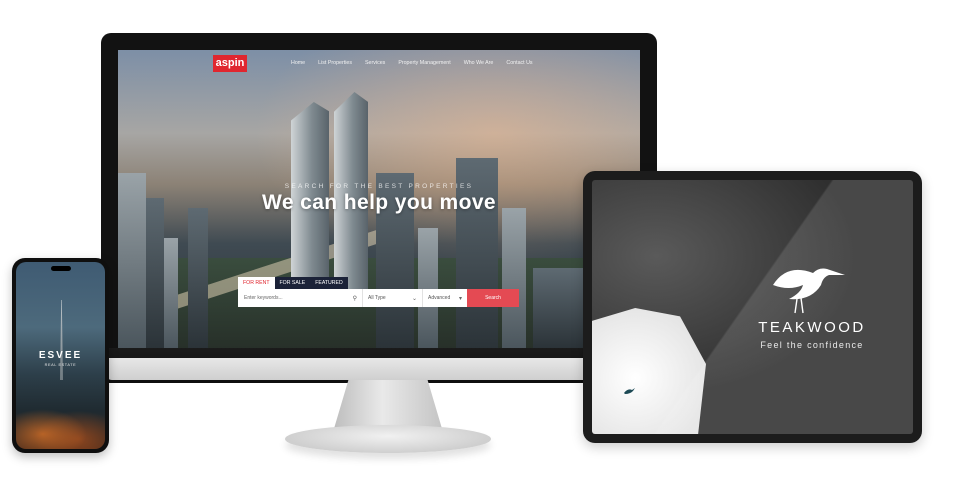  What do you see at coordinates (460, 298) in the screenshot?
I see `caret-down-icon: ▾` at bounding box center [460, 298].